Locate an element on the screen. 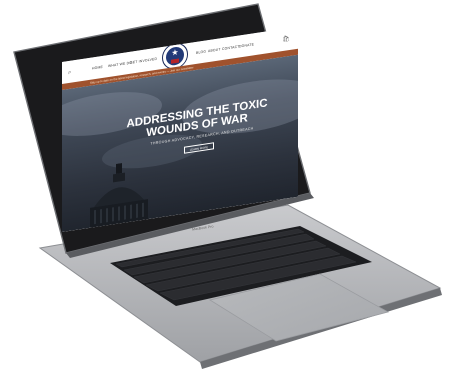  search-icon: ⌕ is located at coordinates (69, 73).